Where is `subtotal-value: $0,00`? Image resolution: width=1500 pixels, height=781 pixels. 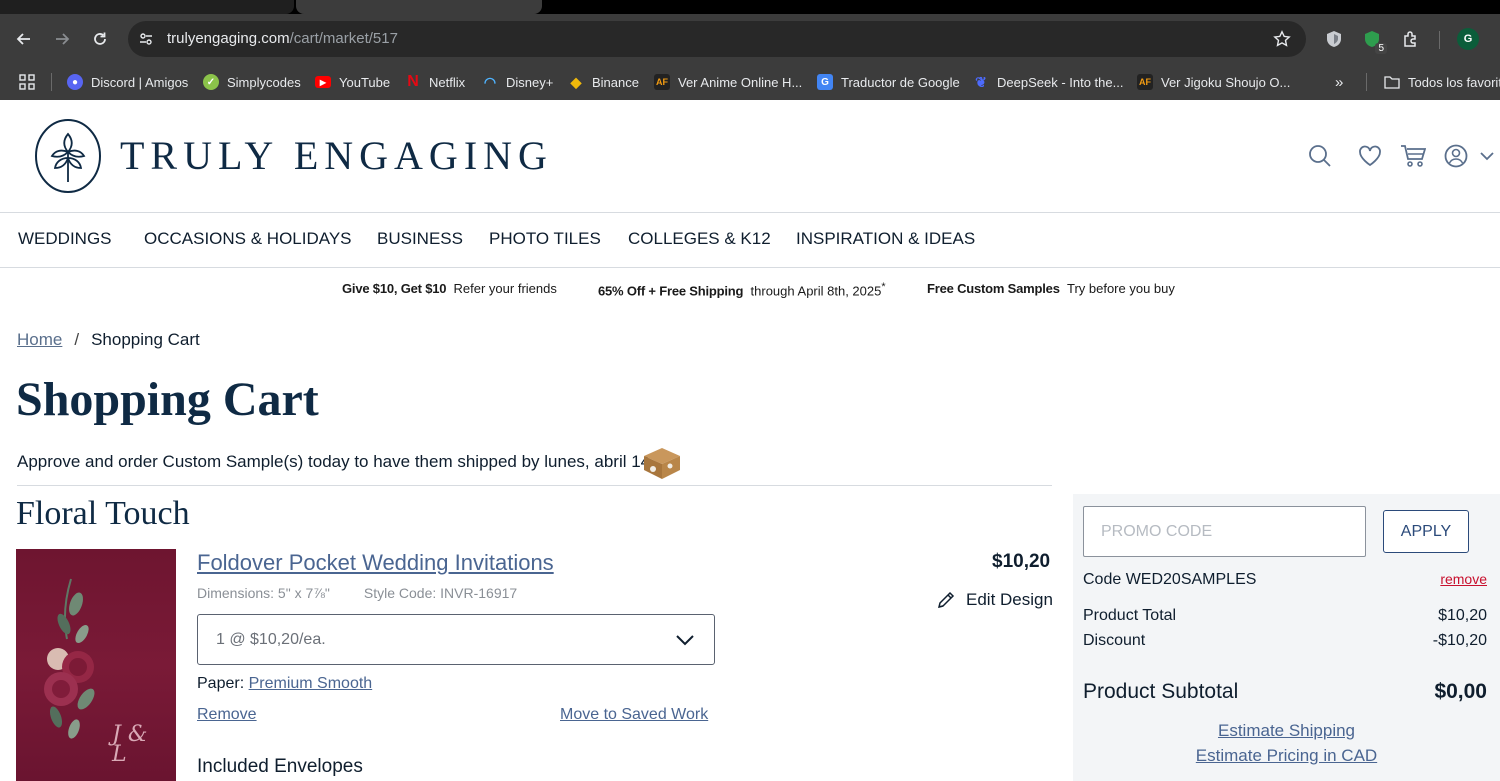
subtotal-value: $0,00 is located at coordinates (1460, 691).